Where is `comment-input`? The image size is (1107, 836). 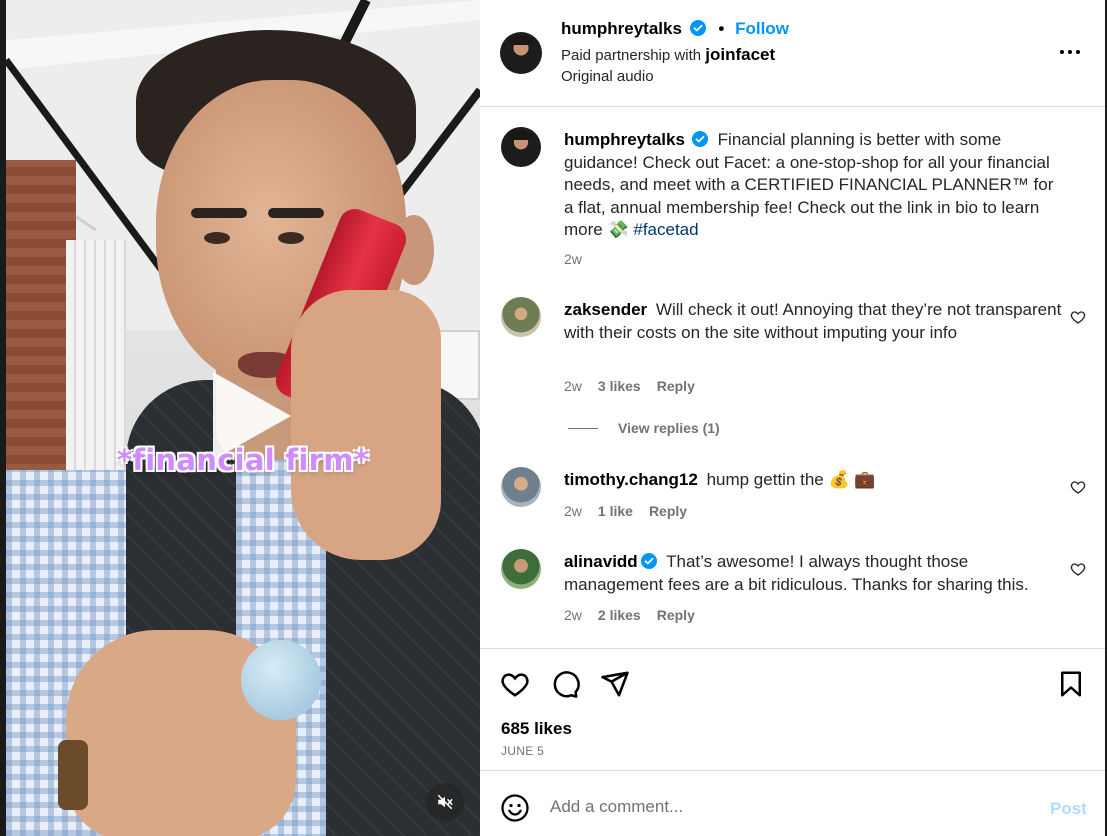
comment-input is located at coordinates (790, 807).